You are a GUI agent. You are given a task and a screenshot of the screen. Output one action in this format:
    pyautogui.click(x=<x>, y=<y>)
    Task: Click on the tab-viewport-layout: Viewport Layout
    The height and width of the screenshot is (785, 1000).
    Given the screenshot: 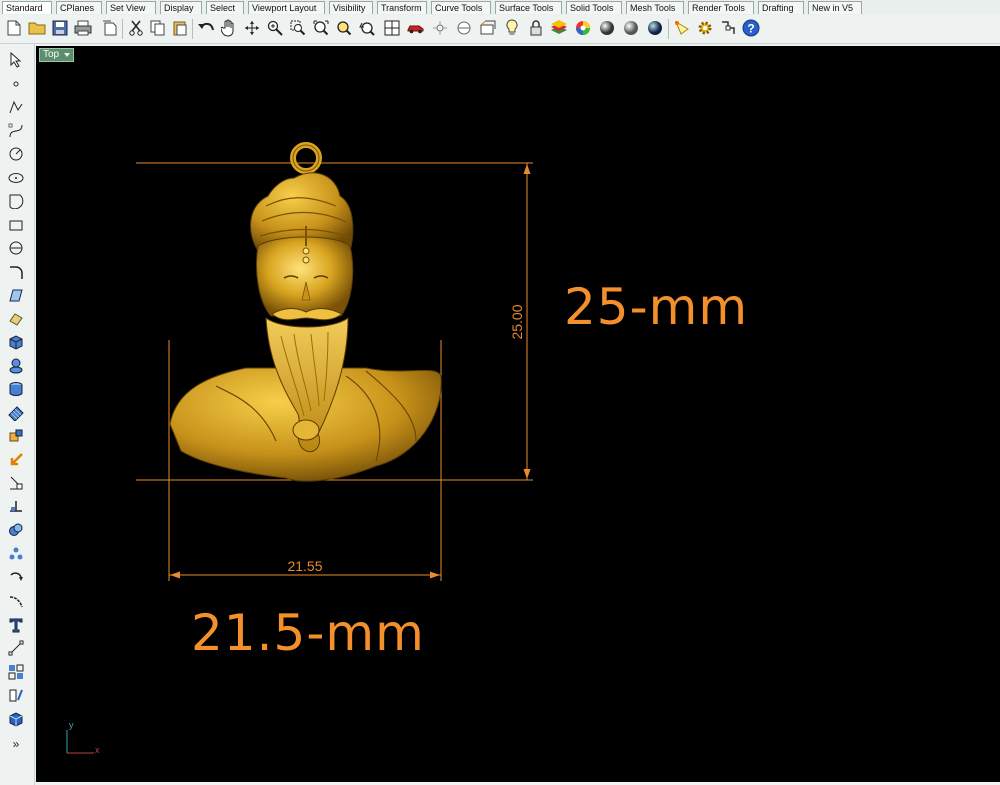 What is the action you would take?
    pyautogui.click(x=286, y=7)
    